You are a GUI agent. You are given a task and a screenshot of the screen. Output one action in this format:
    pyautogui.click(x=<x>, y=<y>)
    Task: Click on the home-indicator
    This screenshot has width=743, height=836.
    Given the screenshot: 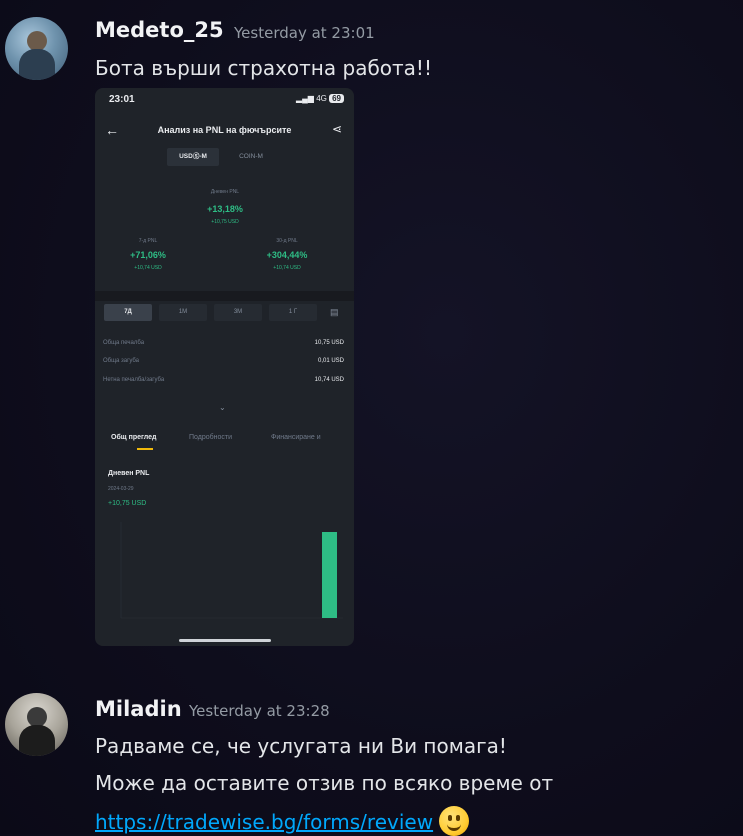 What is the action you would take?
    pyautogui.click(x=225, y=640)
    